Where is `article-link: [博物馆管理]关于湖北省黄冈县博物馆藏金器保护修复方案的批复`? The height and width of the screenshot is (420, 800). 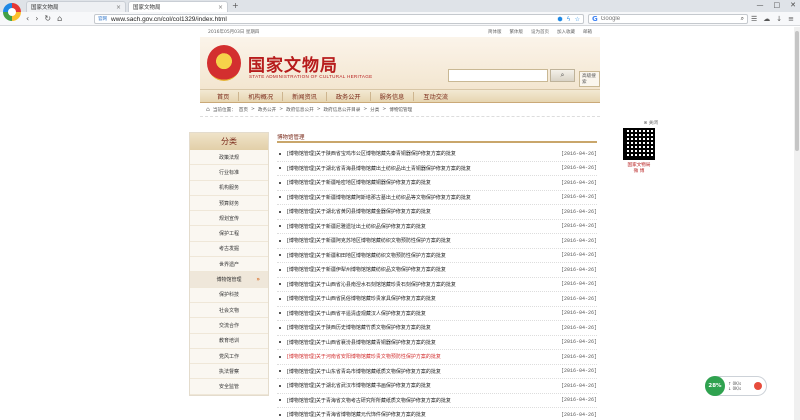 article-link: [博物馆管理]关于湖北省黄冈县博物馆藏金器保护修复方案的批复 is located at coordinates (424, 211).